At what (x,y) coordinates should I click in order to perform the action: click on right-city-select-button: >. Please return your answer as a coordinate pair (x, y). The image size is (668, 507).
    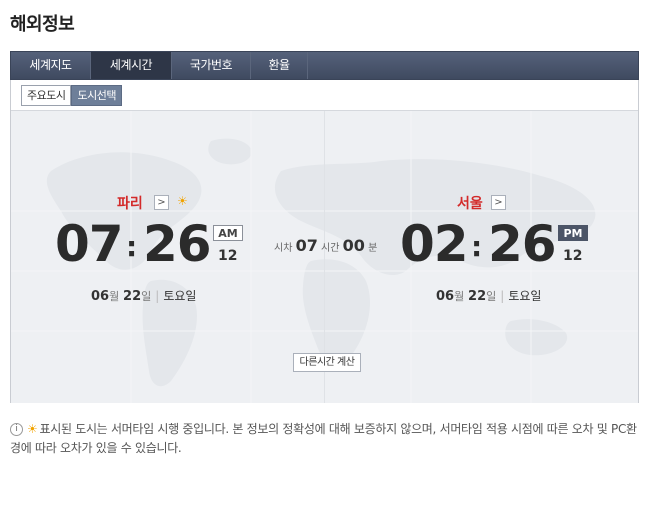
    Looking at the image, I should click on (498, 202).